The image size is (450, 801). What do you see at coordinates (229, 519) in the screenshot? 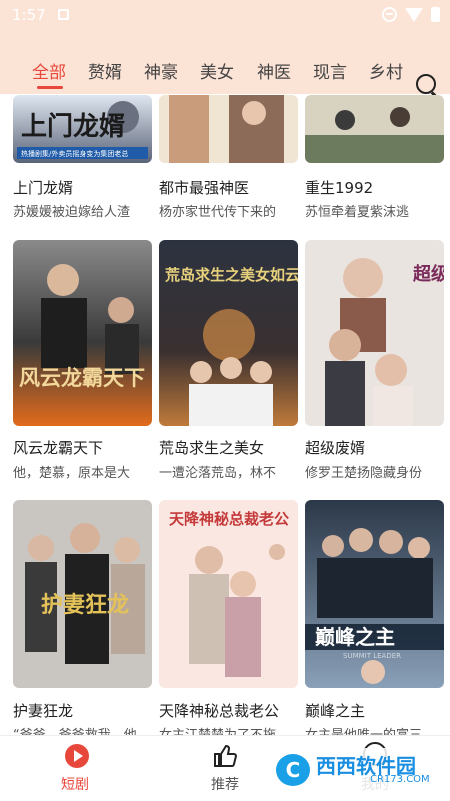
I see `cover-title: 天降神秘总裁老公` at bounding box center [229, 519].